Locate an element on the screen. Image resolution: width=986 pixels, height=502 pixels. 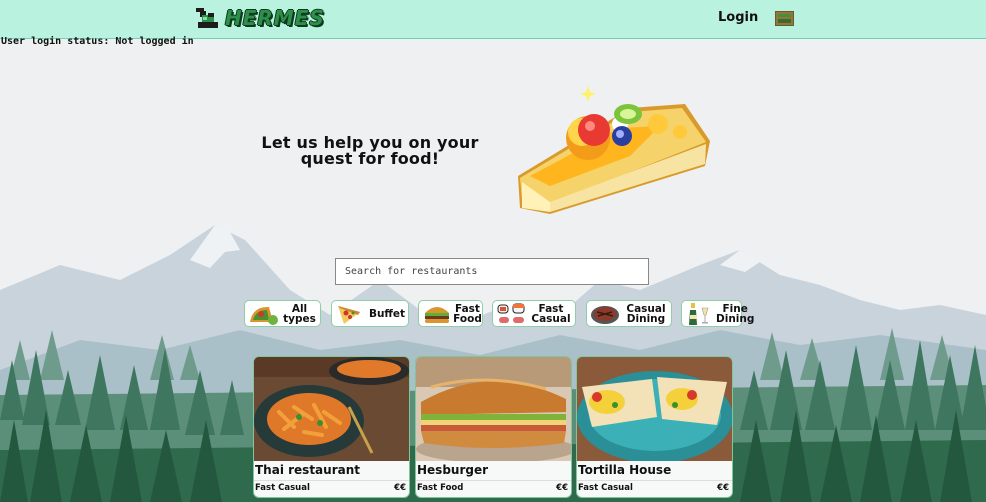
burger-icon is located at coordinates (437, 314).